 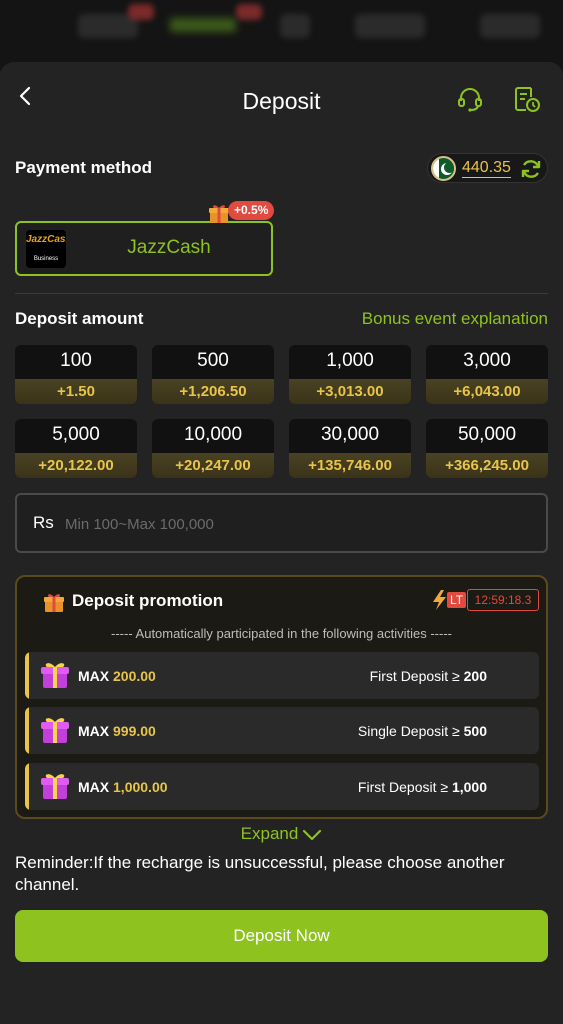 What do you see at coordinates (282, 675) in the screenshot?
I see `promotion-item: MAX 200.00 First Deposit ≥ 200` at bounding box center [282, 675].